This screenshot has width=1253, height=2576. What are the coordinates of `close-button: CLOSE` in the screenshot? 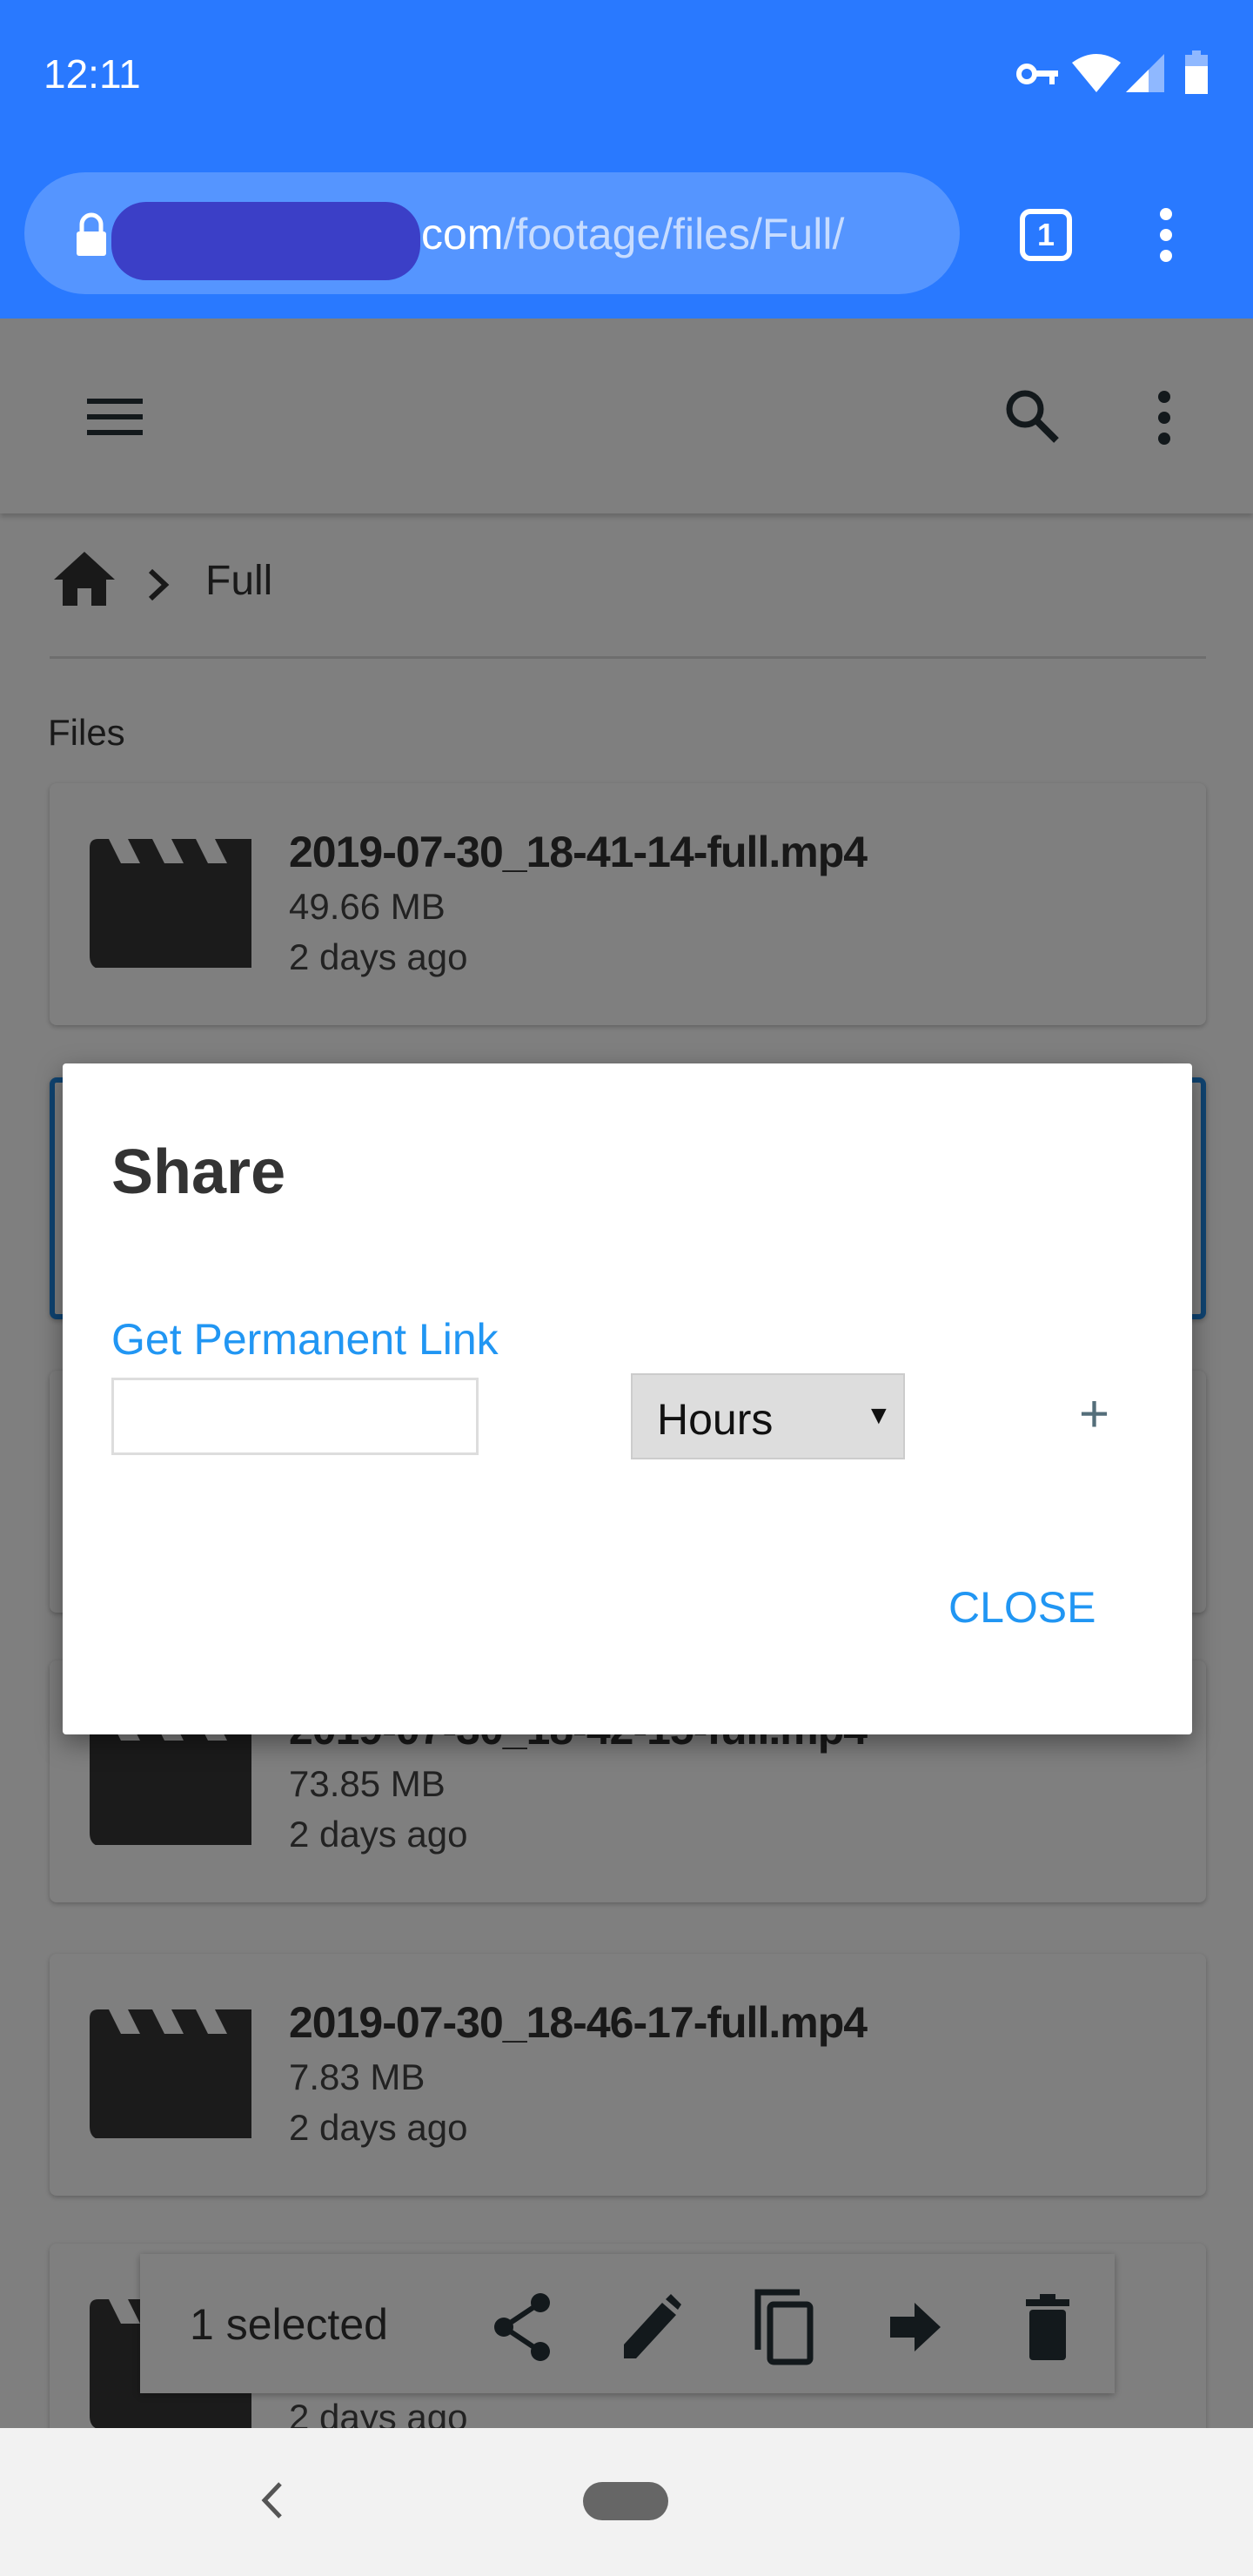 It's located at (1022, 1608).